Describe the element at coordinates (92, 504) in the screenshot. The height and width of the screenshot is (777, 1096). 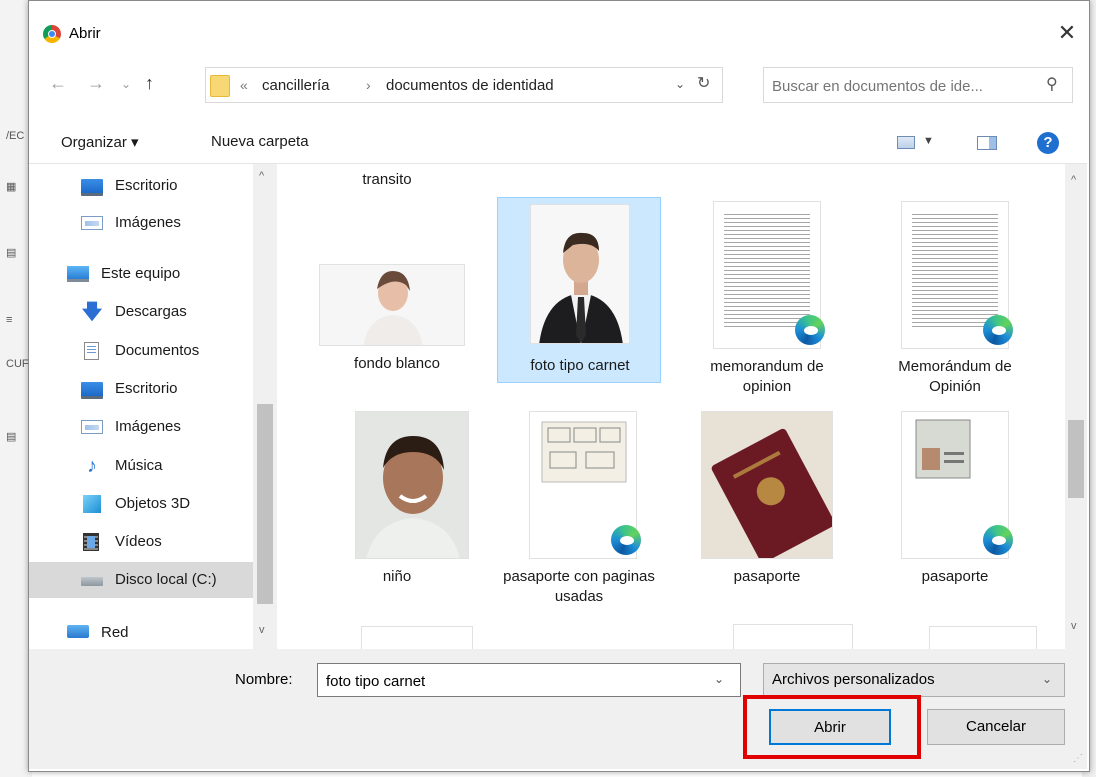
I see `3d-objects-icon` at that location.